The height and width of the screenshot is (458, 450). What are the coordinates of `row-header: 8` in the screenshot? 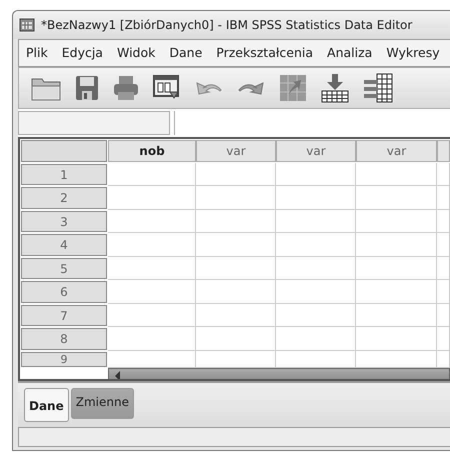 It's located at (64, 339).